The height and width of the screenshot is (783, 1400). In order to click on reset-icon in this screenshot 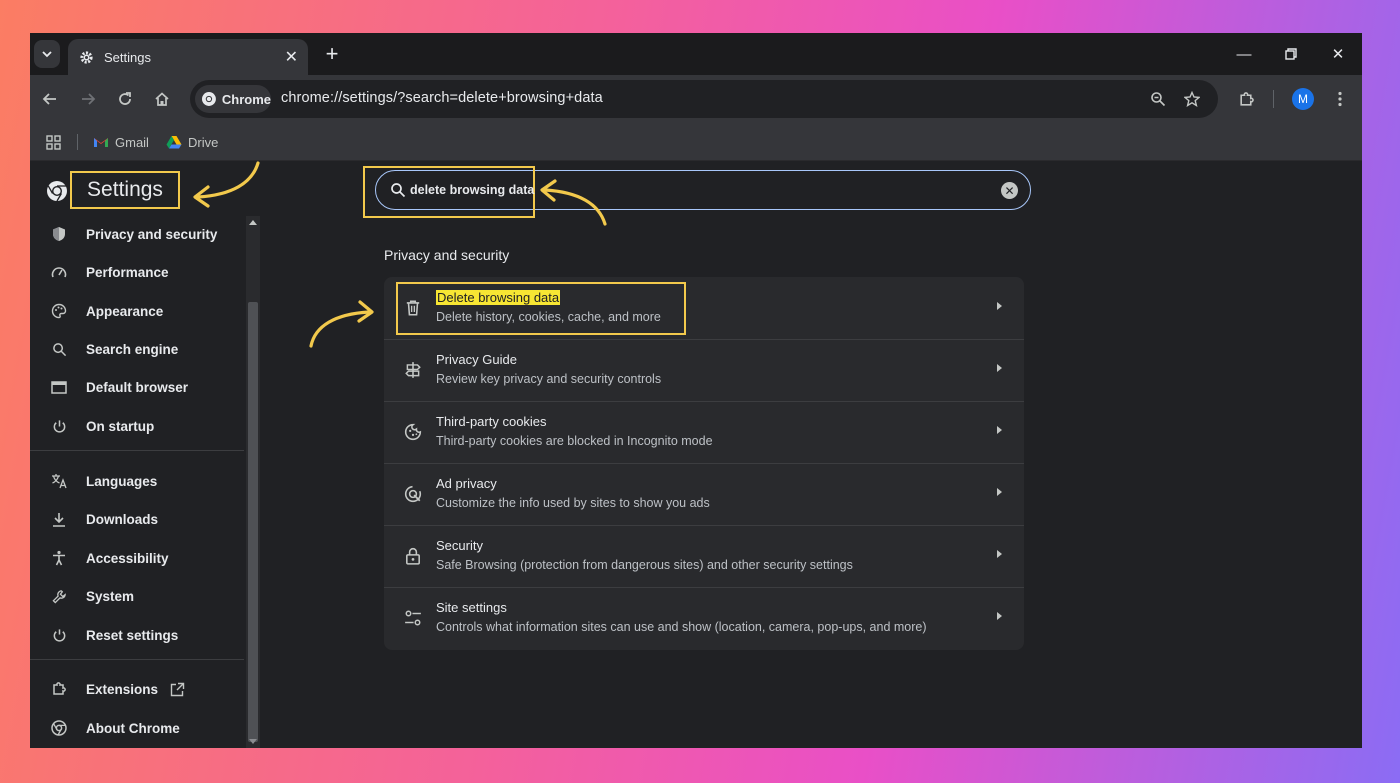, I will do `click(59, 635)`.